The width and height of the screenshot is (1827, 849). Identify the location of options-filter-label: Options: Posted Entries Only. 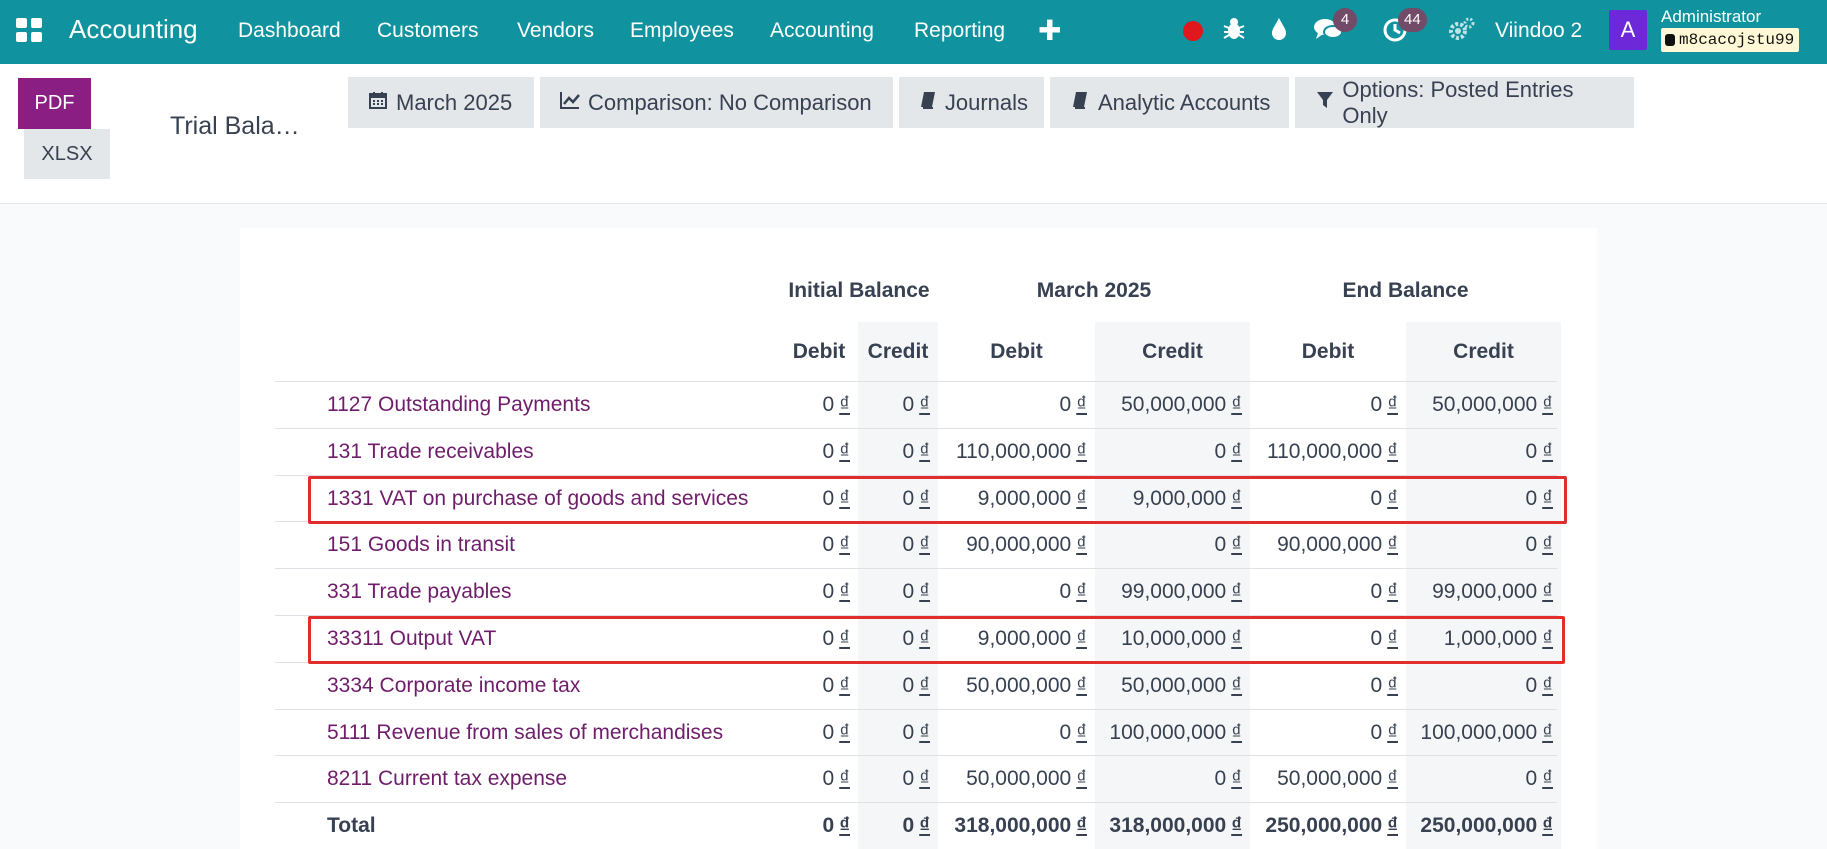
(1458, 102).